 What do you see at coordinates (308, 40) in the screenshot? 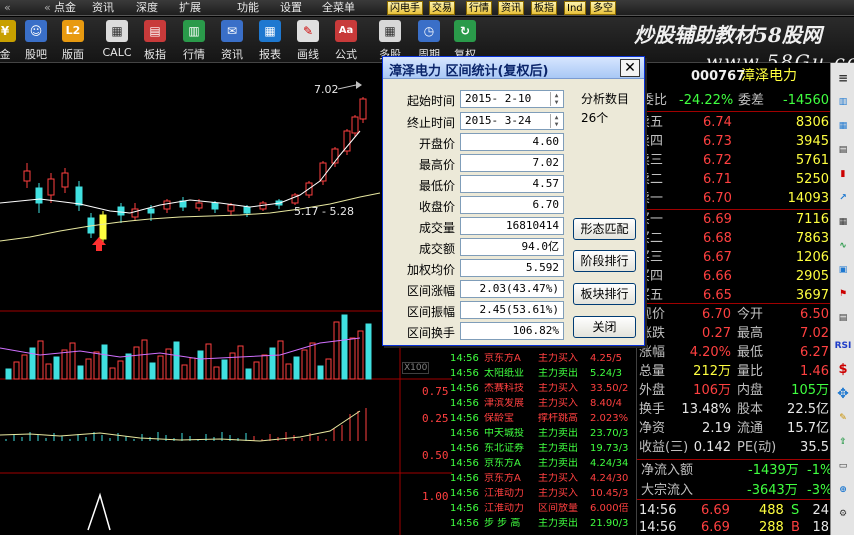
I see `toolbar-draw-line-button: ✎ 画线` at bounding box center [308, 40].